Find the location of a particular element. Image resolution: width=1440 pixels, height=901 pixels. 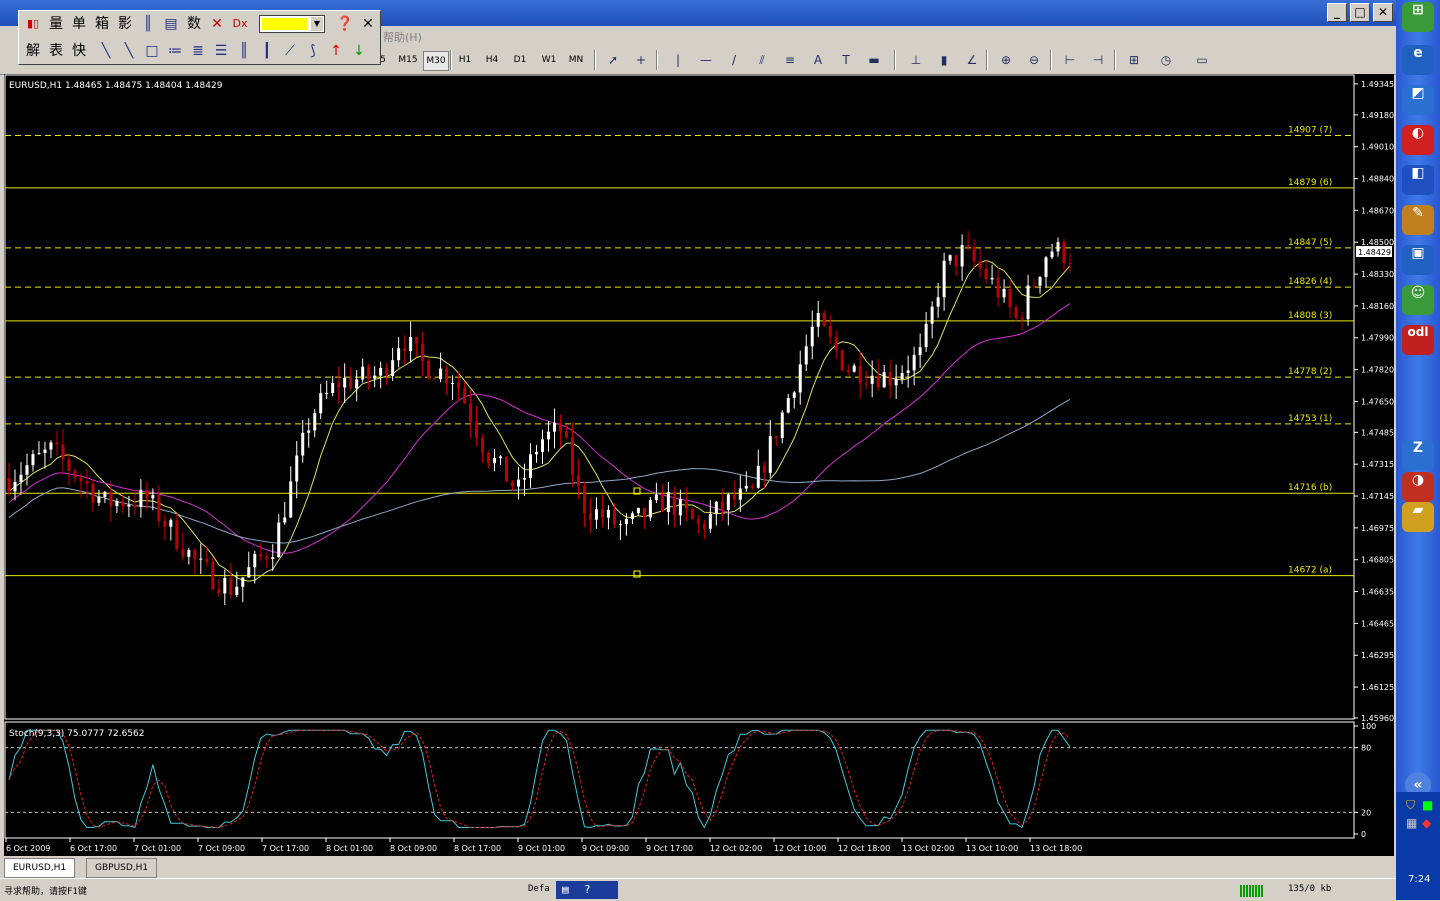

channel-icon: ⫽ is located at coordinates (762, 60).